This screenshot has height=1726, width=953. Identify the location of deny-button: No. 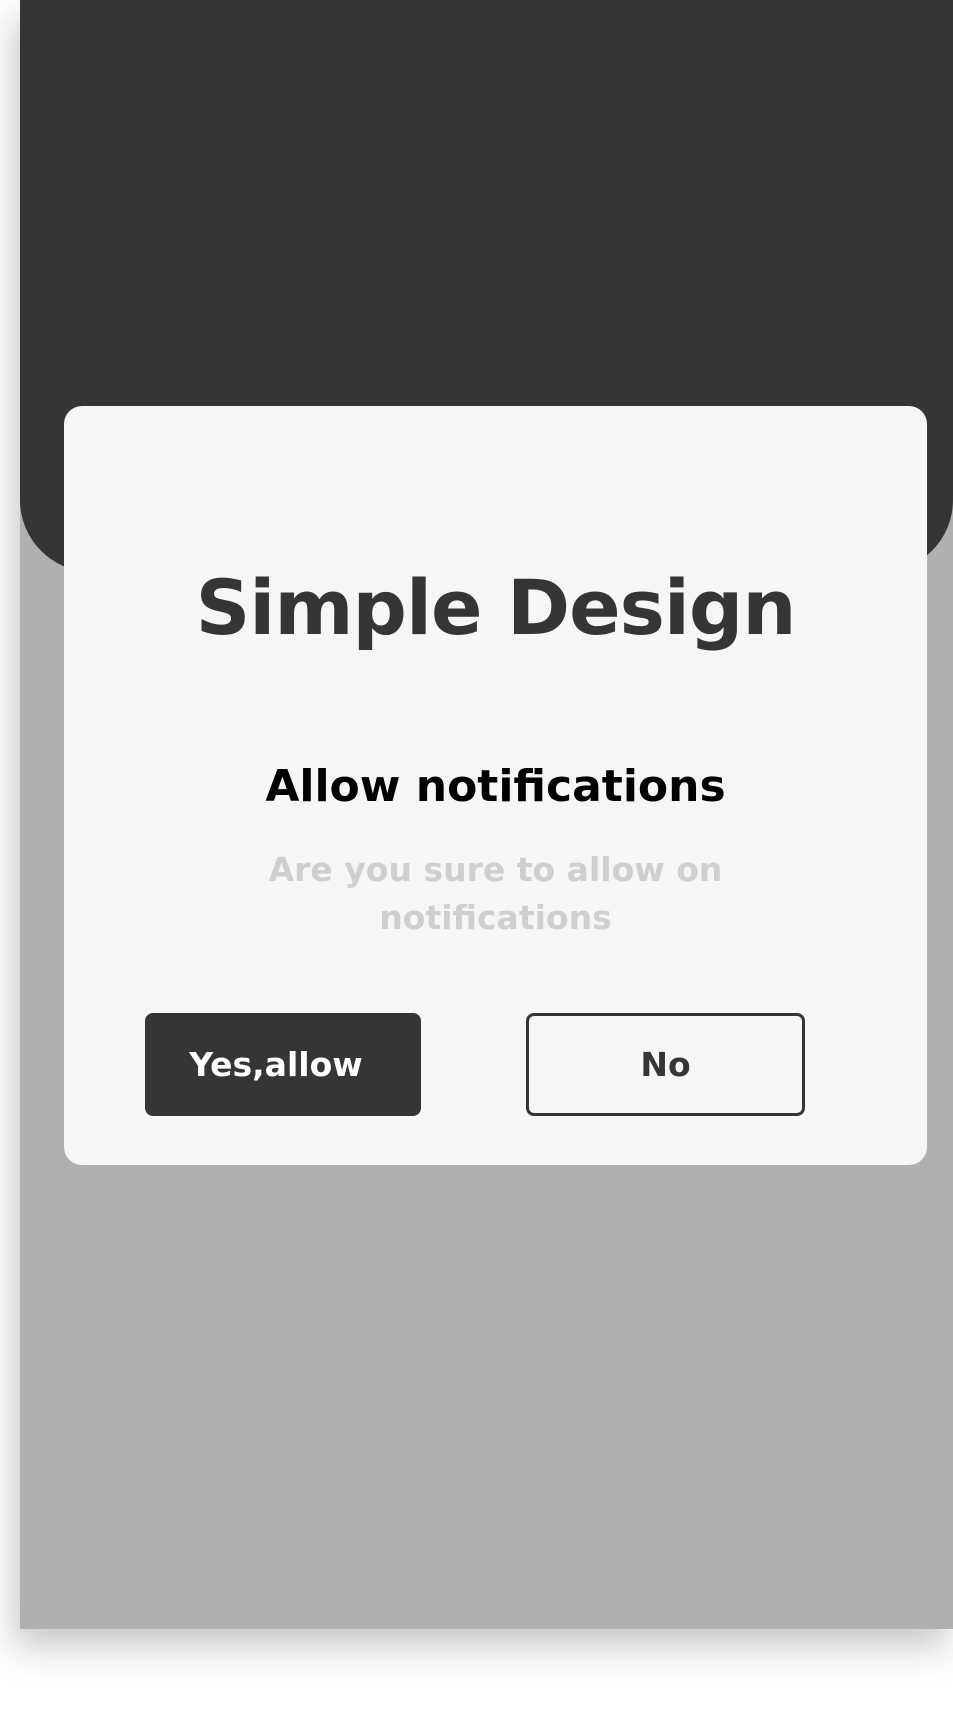
(665, 1064).